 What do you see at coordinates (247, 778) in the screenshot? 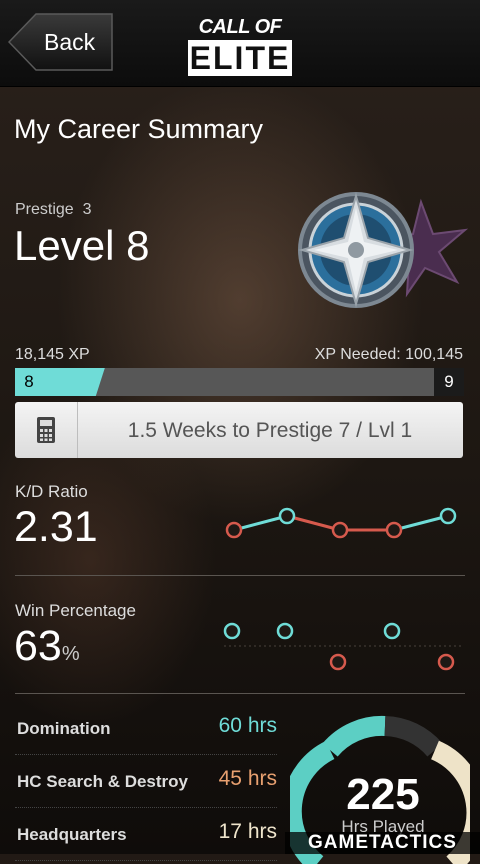
I see `mode-hours: 45 hrs` at bounding box center [247, 778].